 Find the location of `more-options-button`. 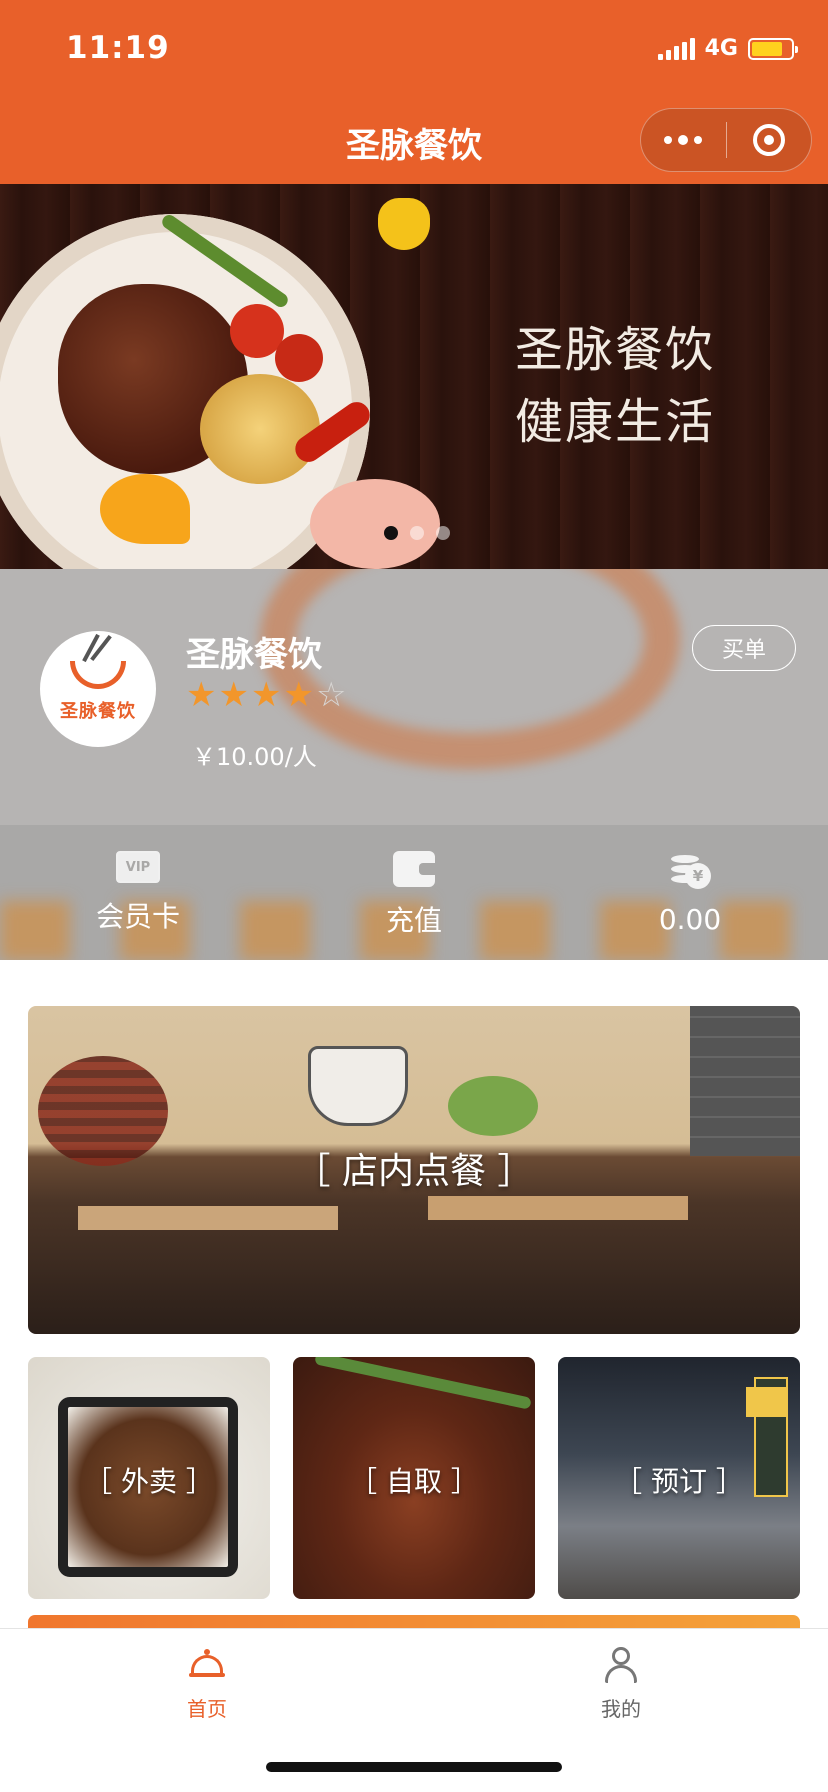

more-options-button is located at coordinates (683, 140).